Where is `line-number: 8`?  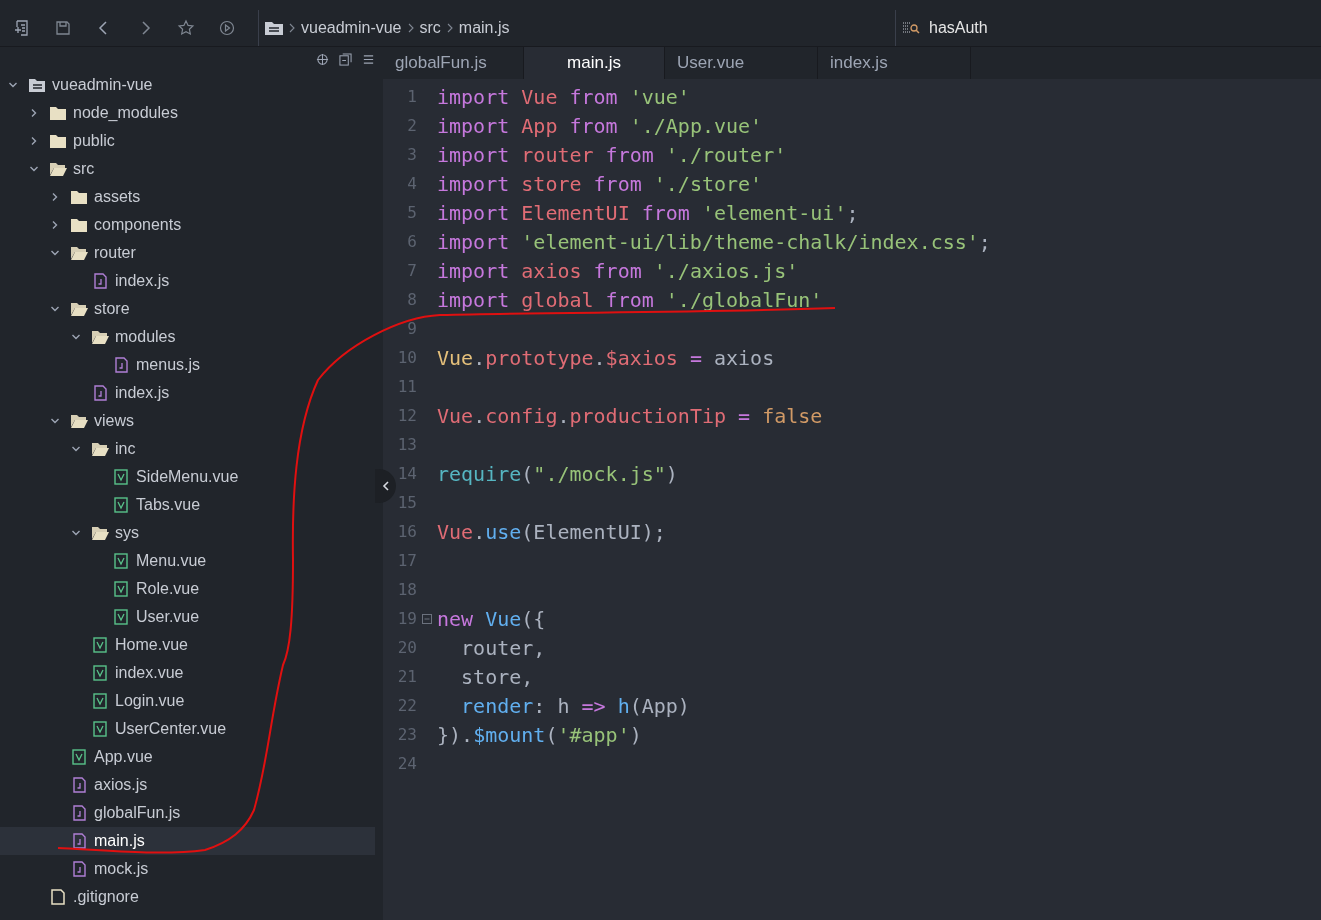 line-number: 8 is located at coordinates (411, 299).